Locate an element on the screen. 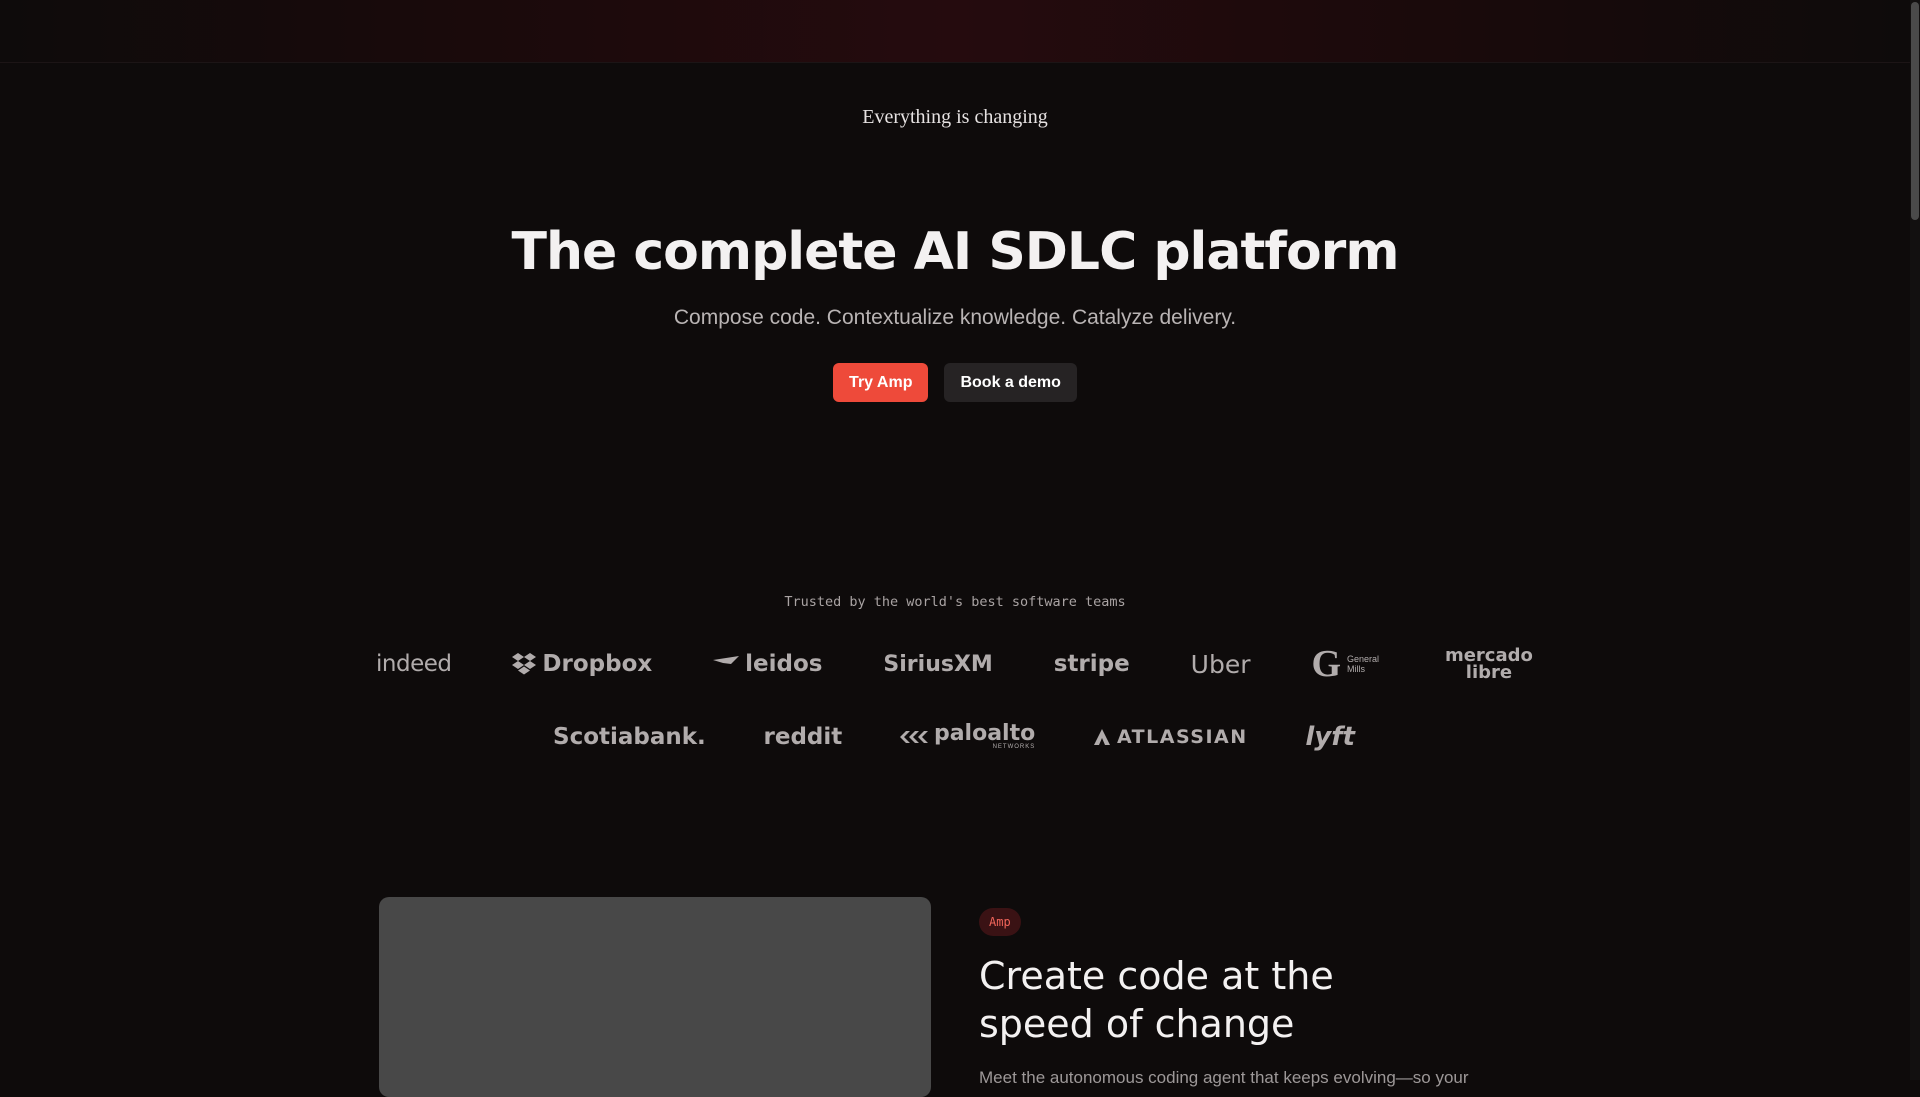 This screenshot has width=1920, height=1097. siriusxm-logo: SiriusXM is located at coordinates (938, 664).